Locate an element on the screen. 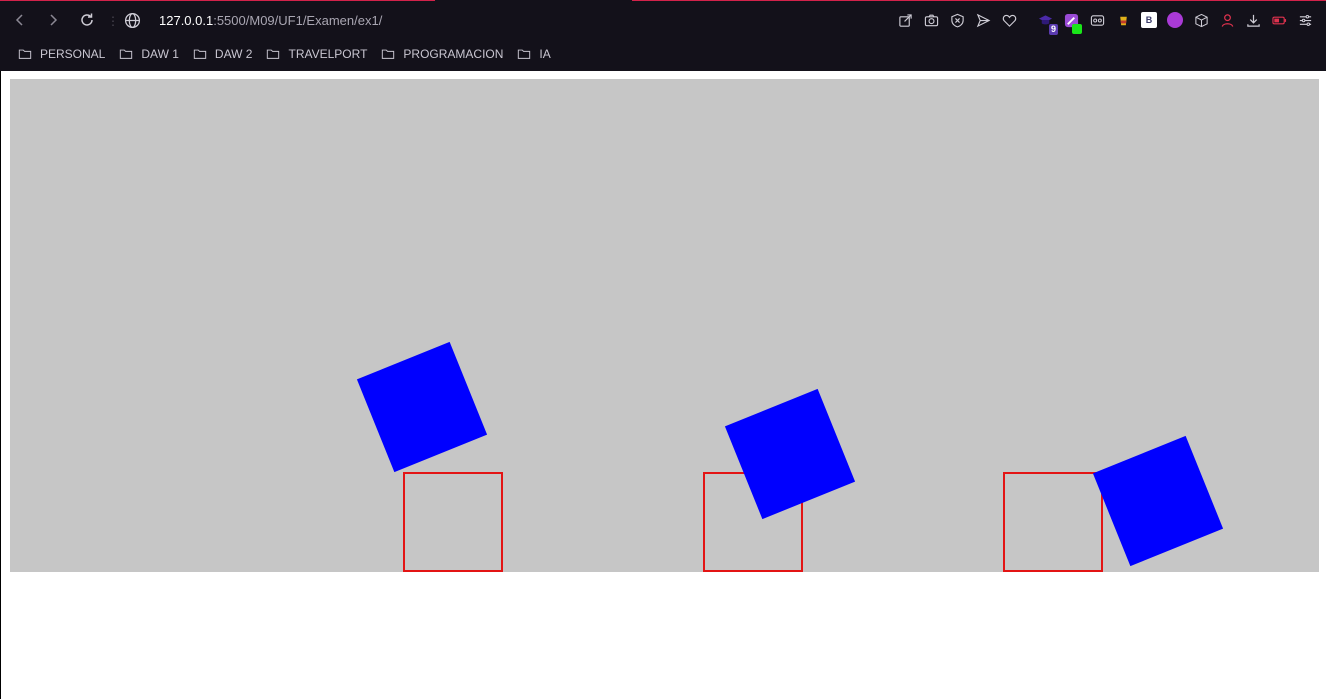 Image resolution: width=1326 pixels, height=699 pixels. tabs-grid-icon is located at coordinates (1097, 20).